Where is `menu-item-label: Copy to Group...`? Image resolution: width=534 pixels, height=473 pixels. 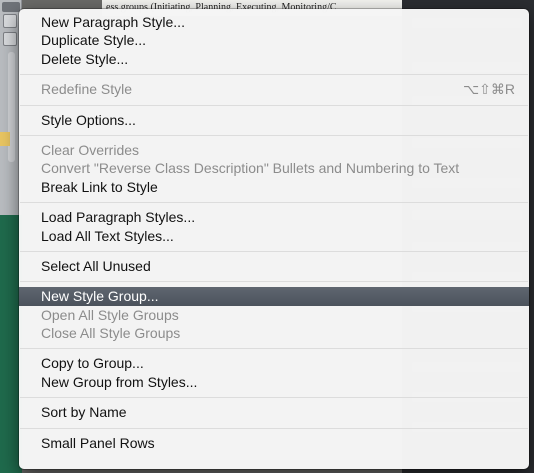
menu-item-label: Copy to Group... is located at coordinates (92, 363).